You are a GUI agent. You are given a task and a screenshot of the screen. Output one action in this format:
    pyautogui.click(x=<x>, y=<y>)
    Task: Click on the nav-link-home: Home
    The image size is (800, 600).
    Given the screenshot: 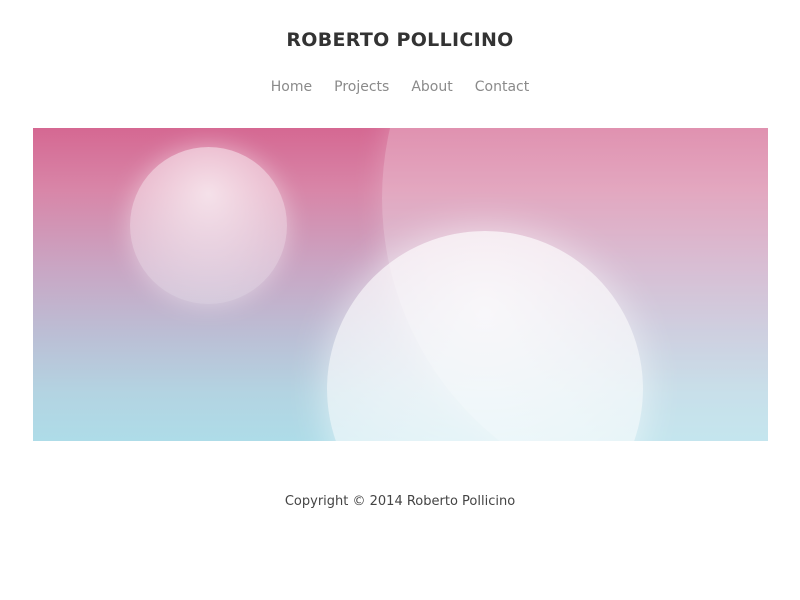 What is the action you would take?
    pyautogui.click(x=291, y=87)
    